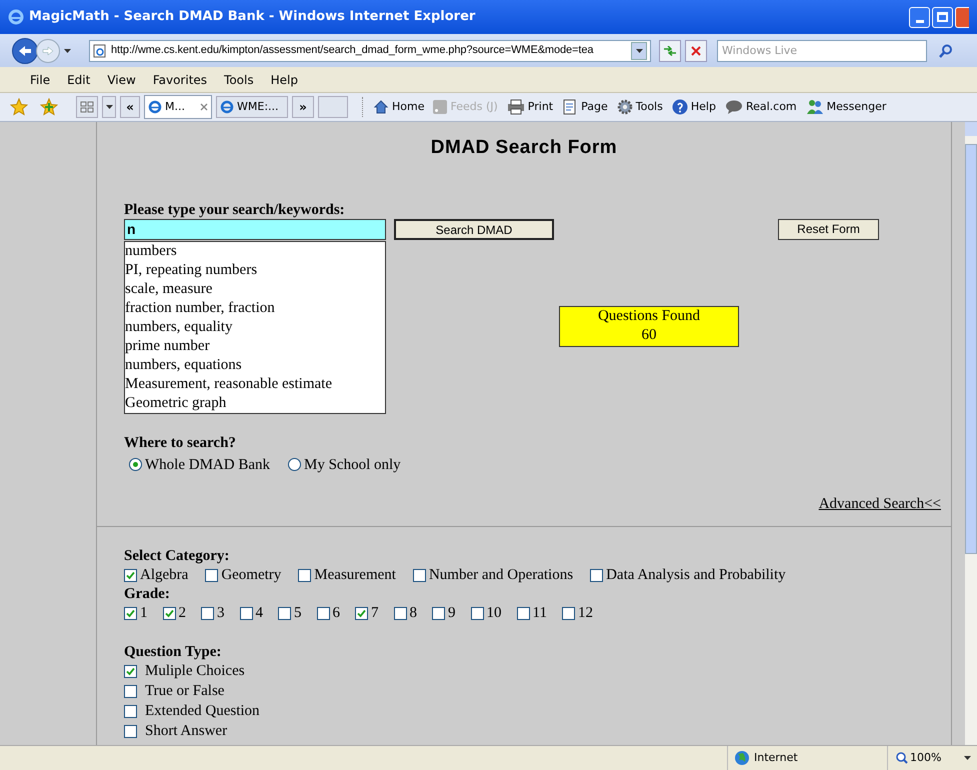 The image size is (977, 770). What do you see at coordinates (926, 758) in the screenshot?
I see `zoom-level: 100%` at bounding box center [926, 758].